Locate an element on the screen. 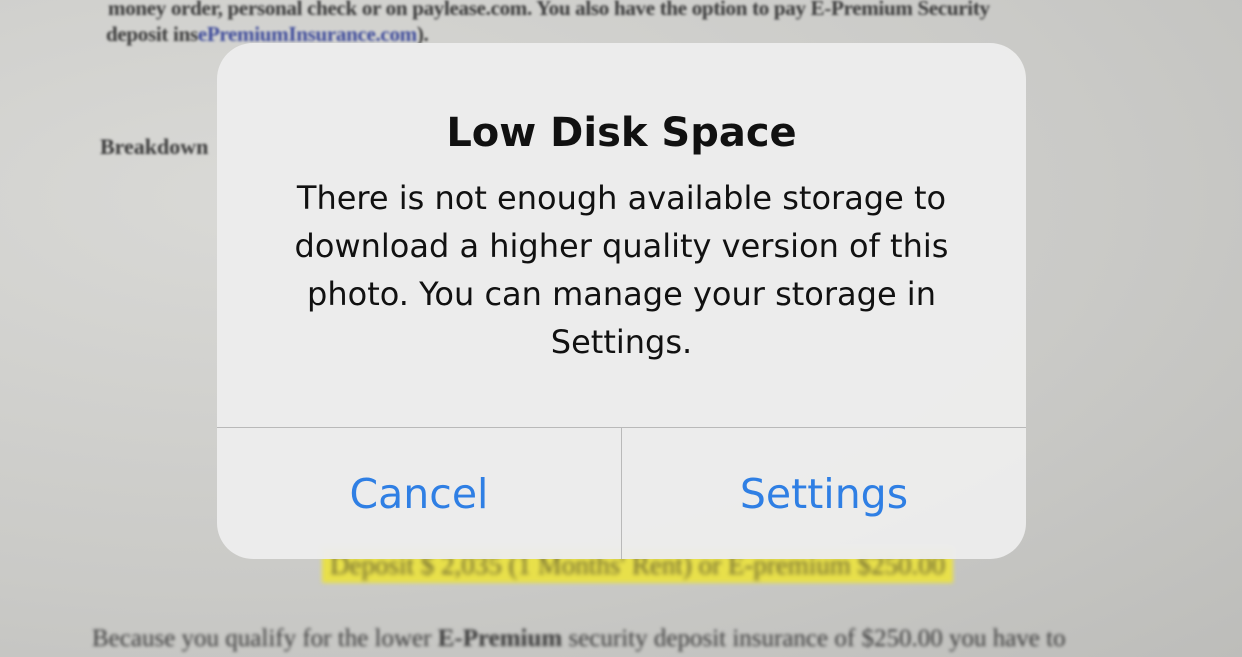 The height and width of the screenshot is (657, 1242). alert-title: Low Disk Space is located at coordinates (621, 133).